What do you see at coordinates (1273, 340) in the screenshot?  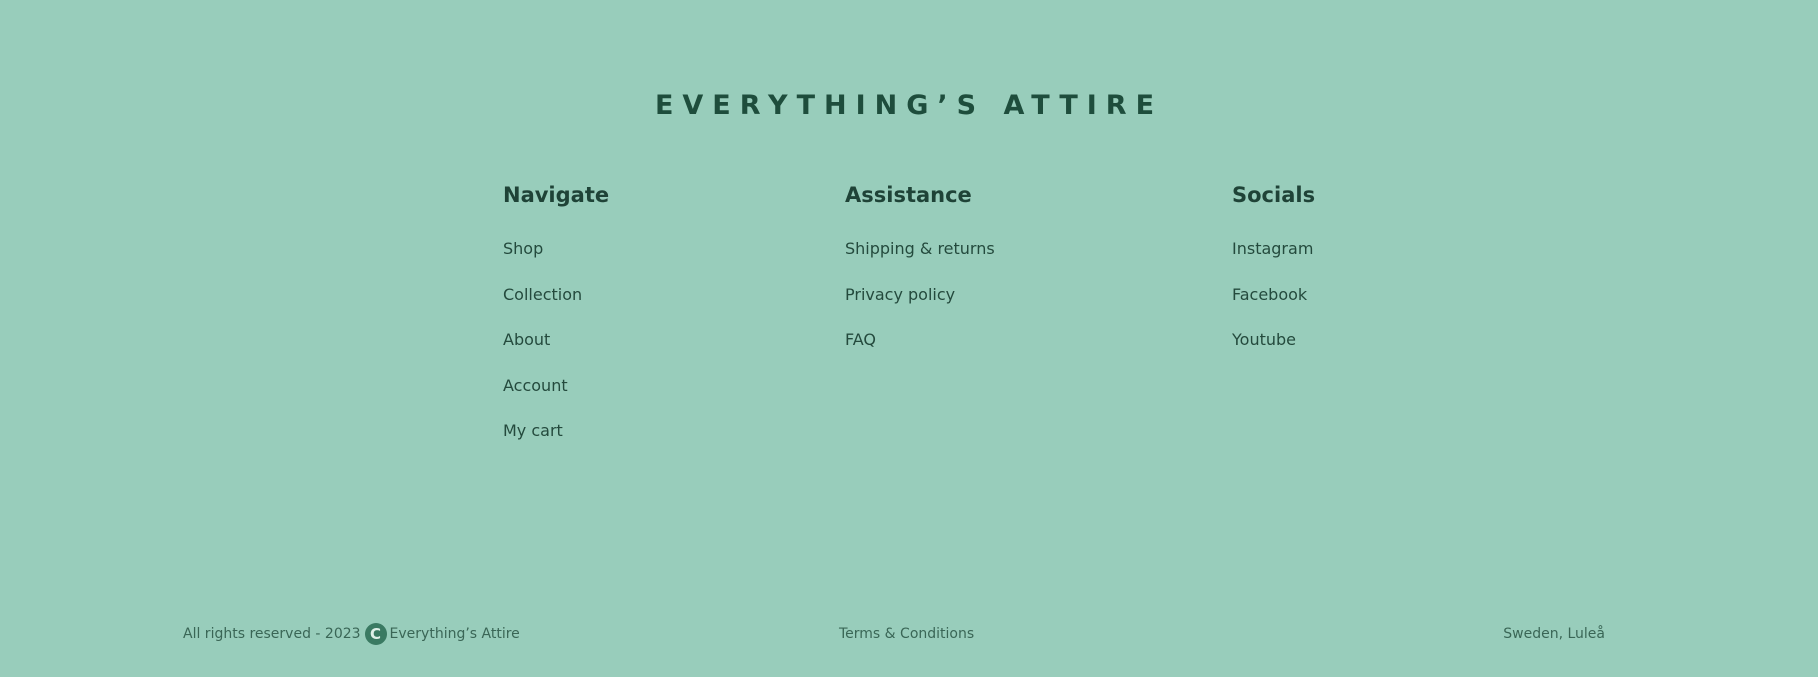 I see `social-link-youtube: Youtube` at bounding box center [1273, 340].